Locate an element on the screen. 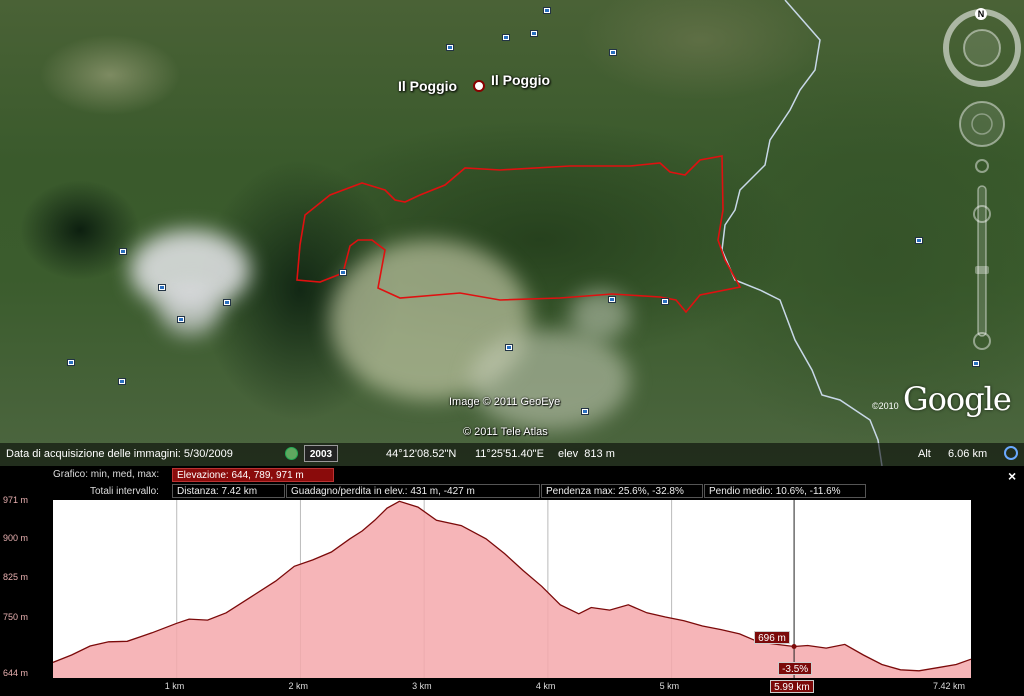 This screenshot has height=696, width=1024. longitude-readout: 11°25'51.40"E is located at coordinates (509, 454).